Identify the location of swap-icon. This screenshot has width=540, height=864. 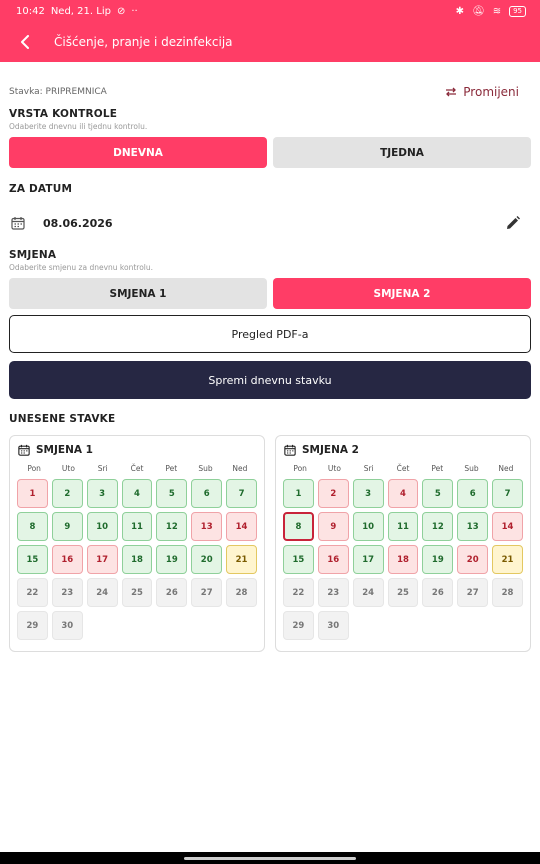
(451, 92).